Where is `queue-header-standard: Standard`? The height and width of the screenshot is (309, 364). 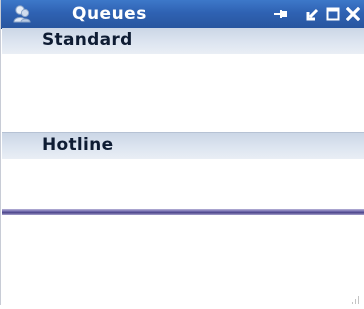
queue-header-standard: Standard is located at coordinates (183, 41).